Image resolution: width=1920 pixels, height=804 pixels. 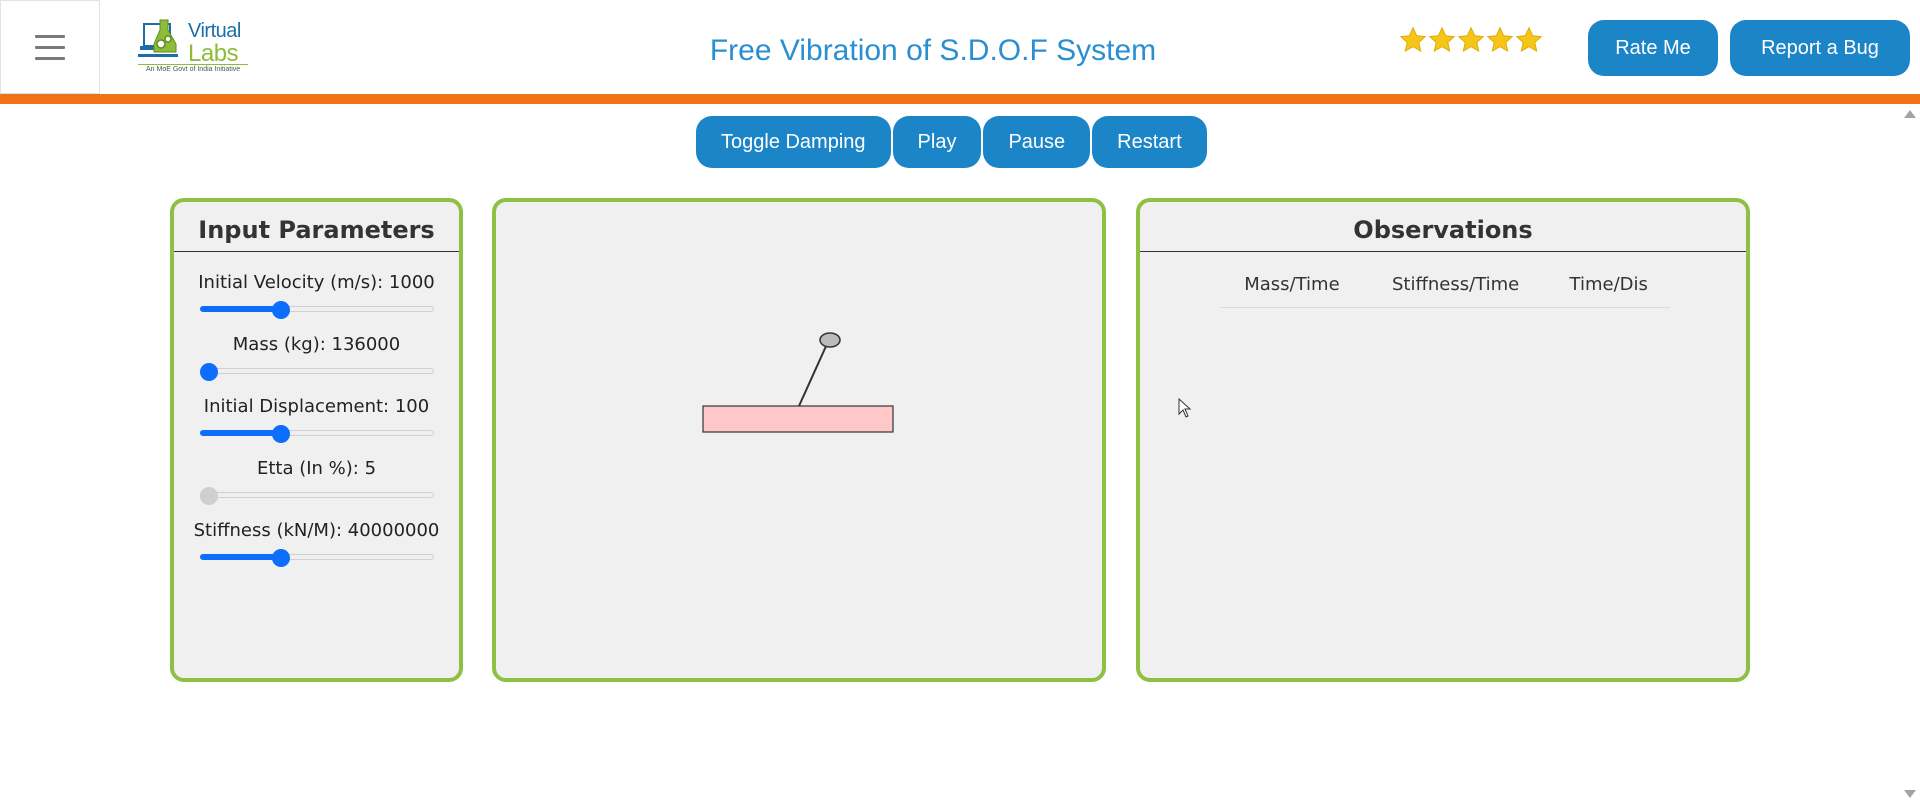 I want to click on observations-table: Mass/Time Stiffness/Time Time/Dis, so click(x=1445, y=287).